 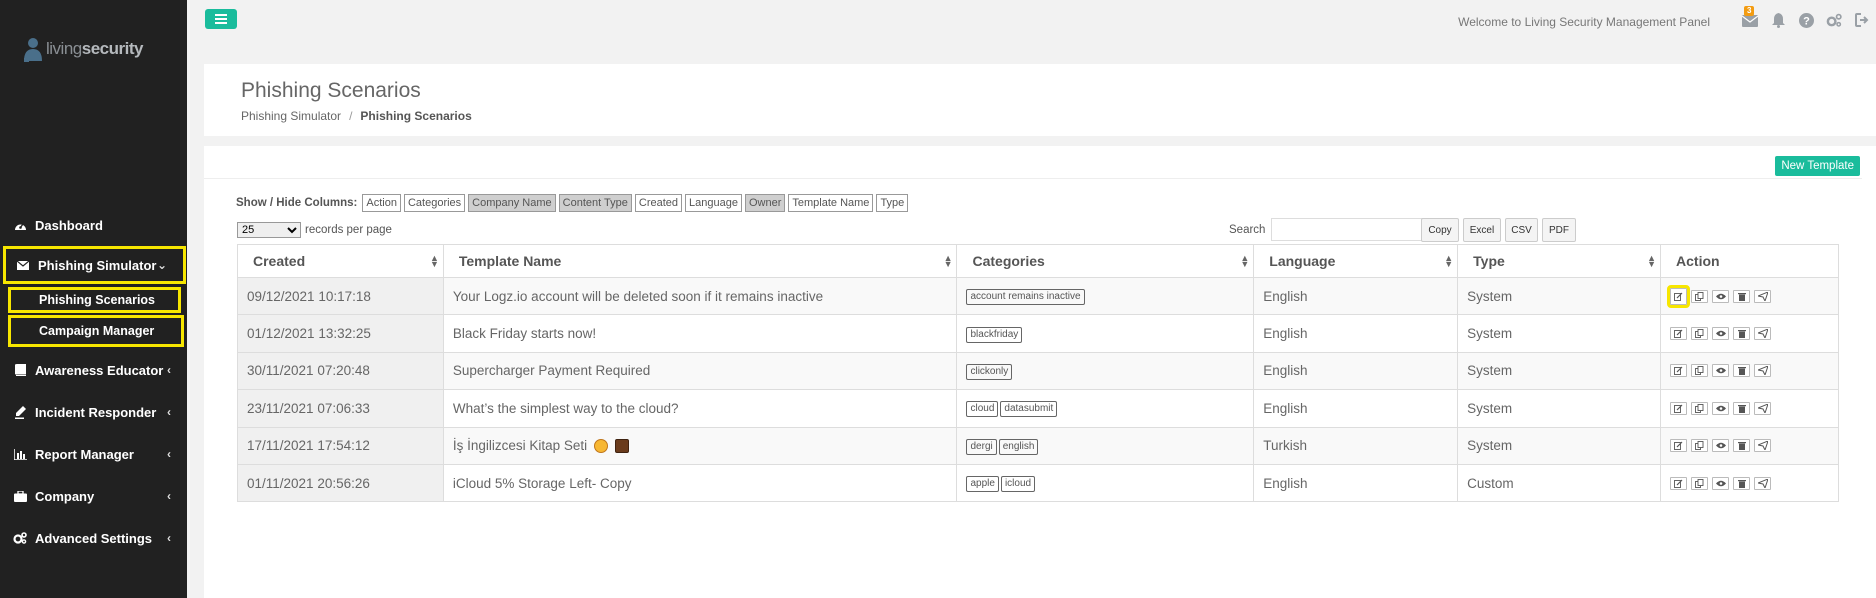 I want to click on sidebar-item-report-manager: Report Manager ‹, so click(x=93, y=454).